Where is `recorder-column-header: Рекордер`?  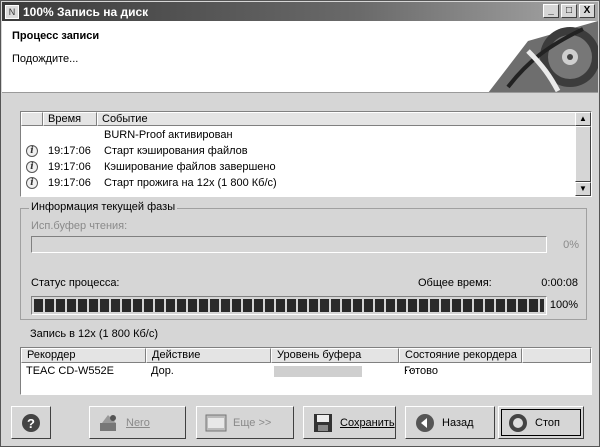
recorder-column-header: Рекордер is located at coordinates (83, 355).